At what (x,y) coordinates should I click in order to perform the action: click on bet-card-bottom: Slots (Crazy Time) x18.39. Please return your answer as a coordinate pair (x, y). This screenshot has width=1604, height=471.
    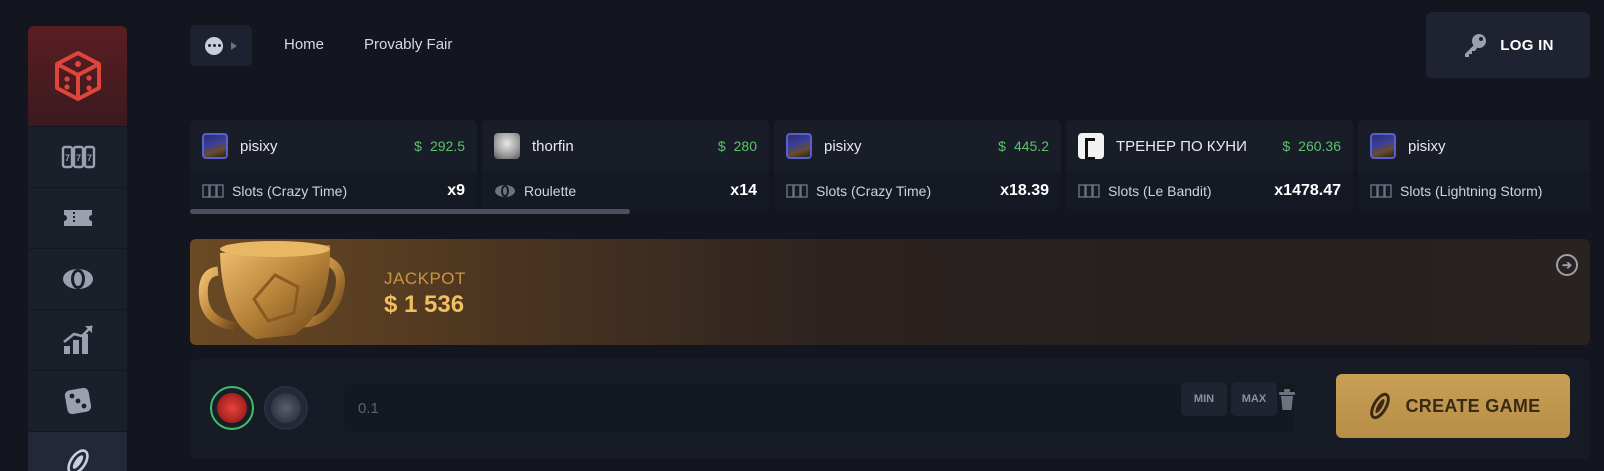
    Looking at the image, I should click on (917, 191).